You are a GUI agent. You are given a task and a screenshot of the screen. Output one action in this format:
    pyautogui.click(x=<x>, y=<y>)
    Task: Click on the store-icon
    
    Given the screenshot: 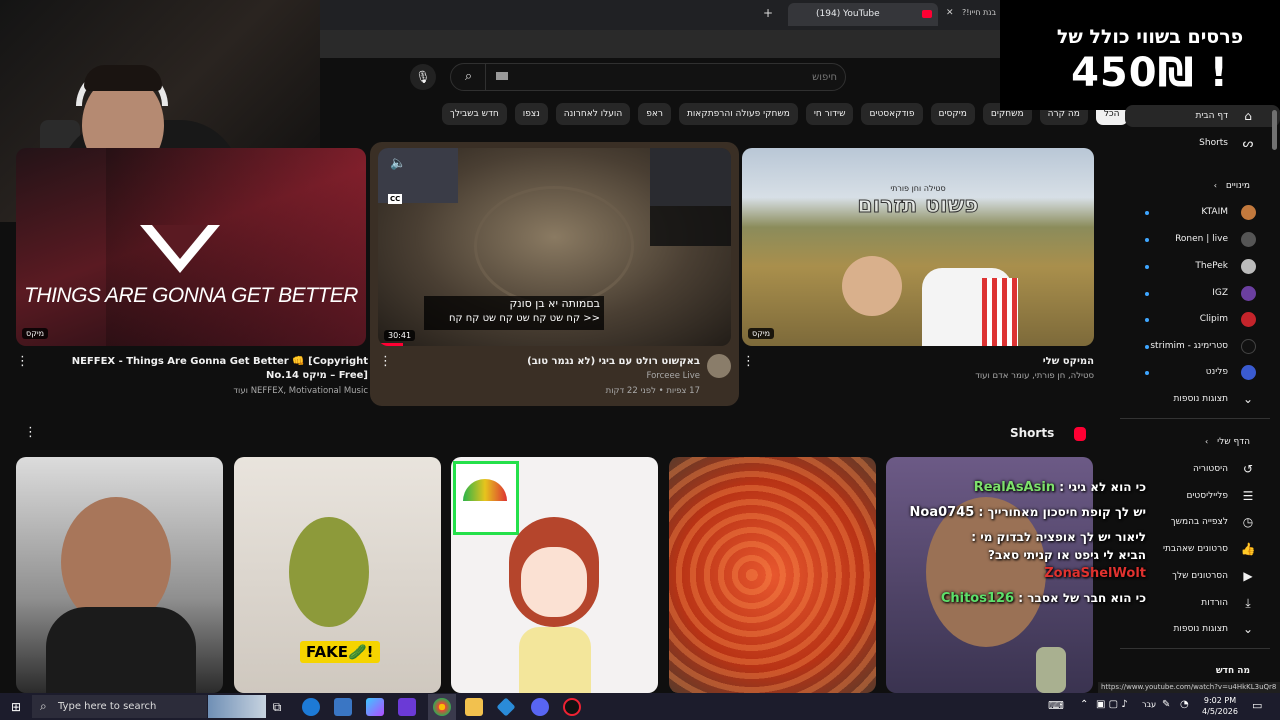 What is the action you would take?
    pyautogui.click(x=343, y=707)
    